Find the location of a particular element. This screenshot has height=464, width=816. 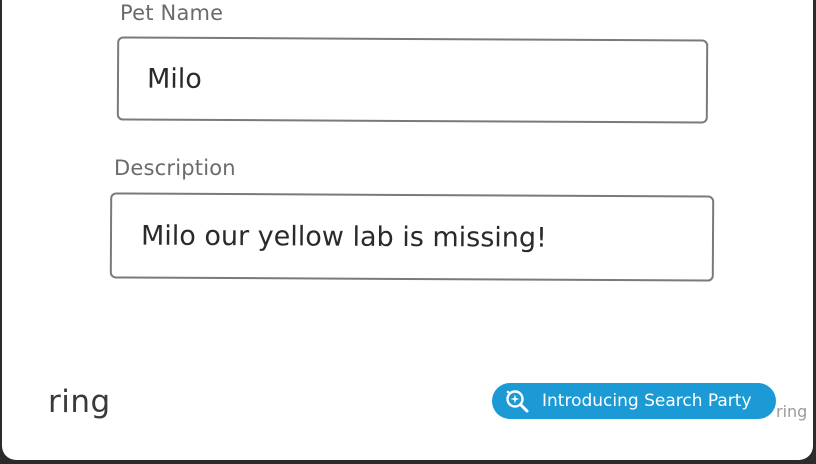

magnifier-sparkle-icon is located at coordinates (517, 401).